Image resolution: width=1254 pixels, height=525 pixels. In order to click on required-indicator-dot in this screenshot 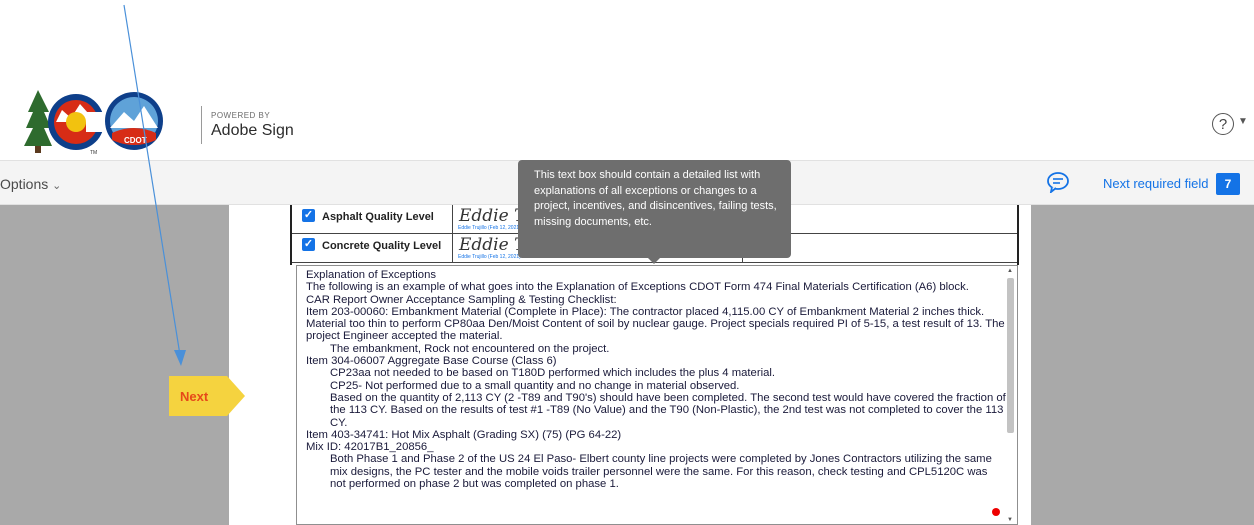, I will do `click(996, 512)`.